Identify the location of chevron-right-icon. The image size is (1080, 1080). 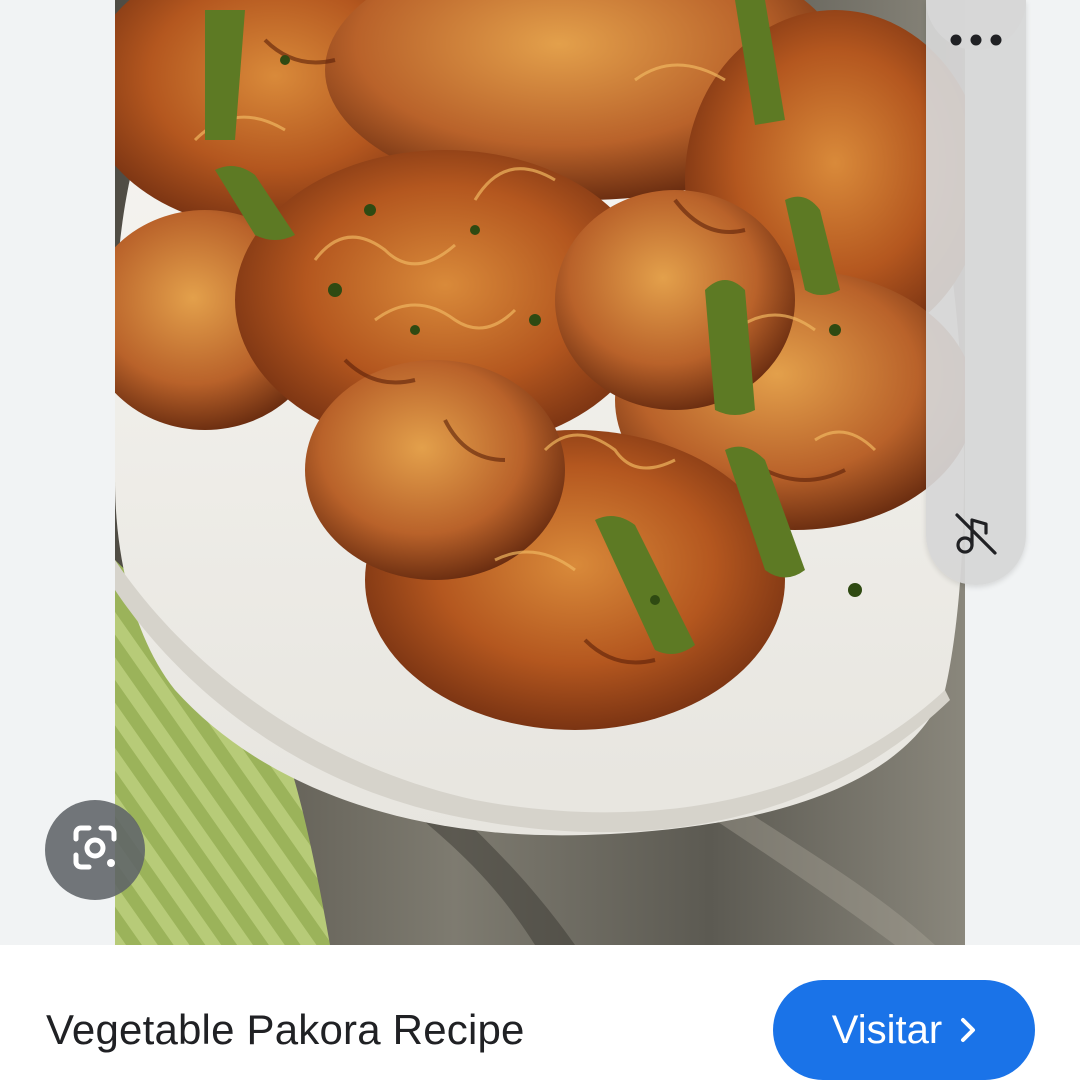
(968, 1030).